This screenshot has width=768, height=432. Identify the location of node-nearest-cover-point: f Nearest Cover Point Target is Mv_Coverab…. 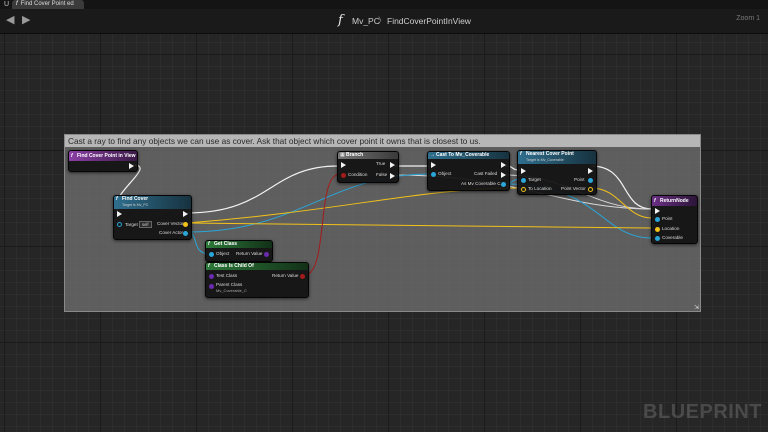
(557, 172).